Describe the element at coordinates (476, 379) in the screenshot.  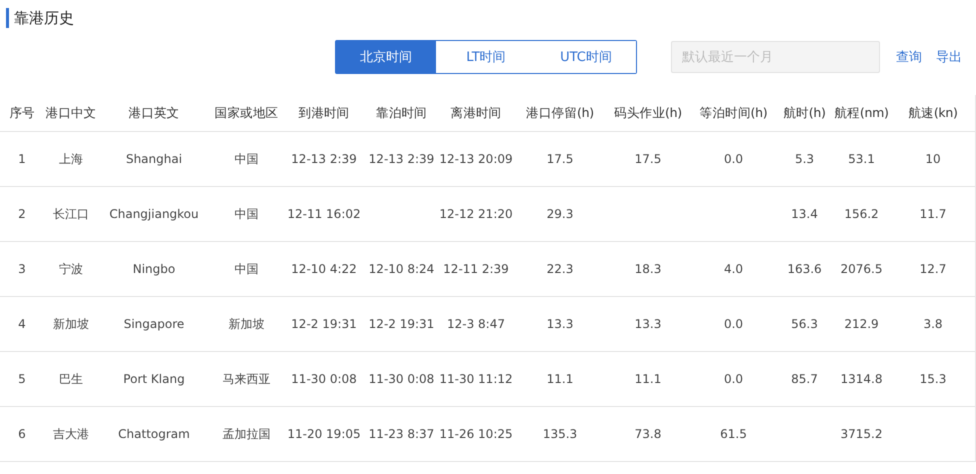
I see `table-cell: 11-30 11:12` at that location.